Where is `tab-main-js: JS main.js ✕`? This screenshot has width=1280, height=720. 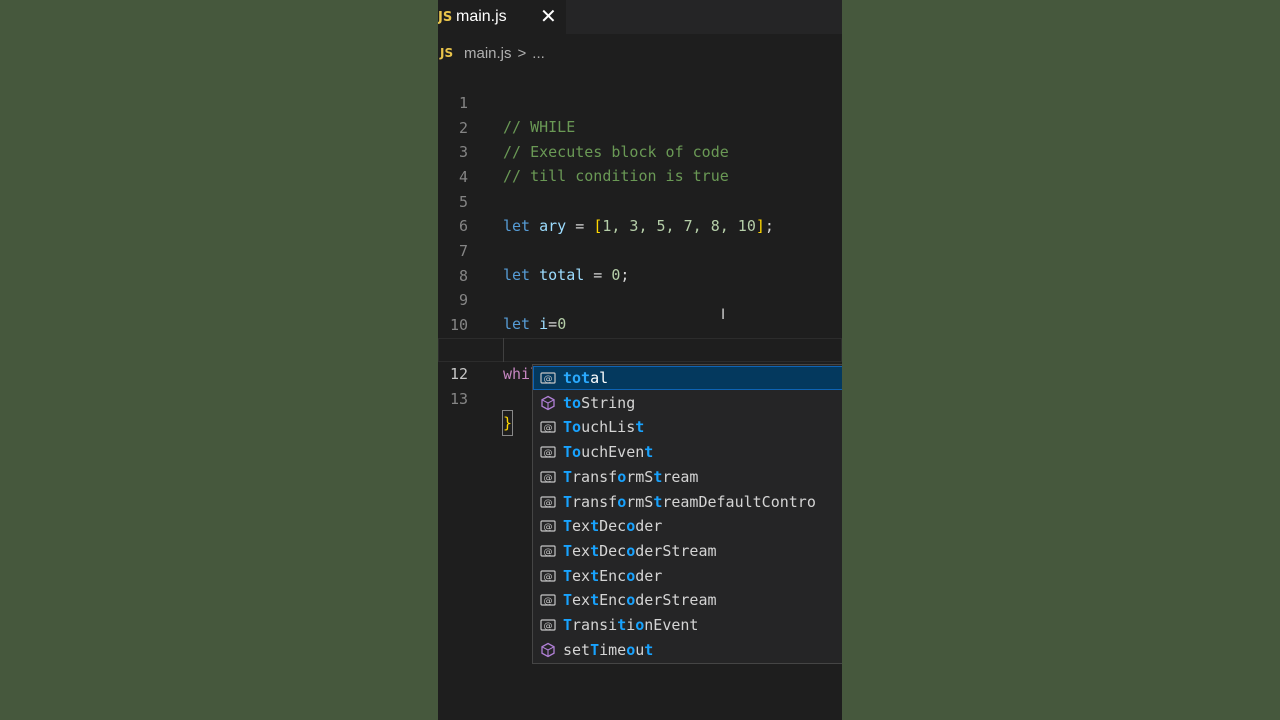
tab-main-js: JS main.js ✕ is located at coordinates (502, 17).